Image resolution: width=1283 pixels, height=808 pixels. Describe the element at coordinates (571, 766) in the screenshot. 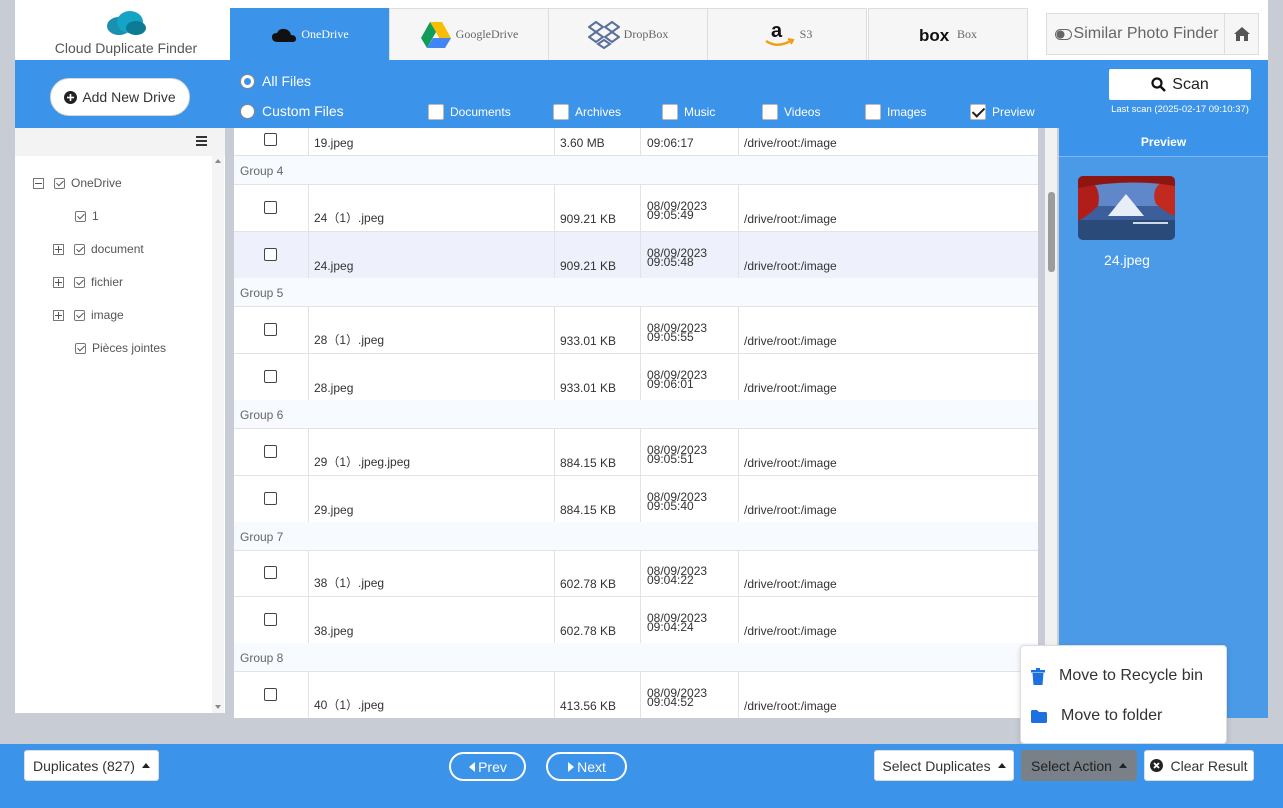

I see `caret-right-icon` at that location.